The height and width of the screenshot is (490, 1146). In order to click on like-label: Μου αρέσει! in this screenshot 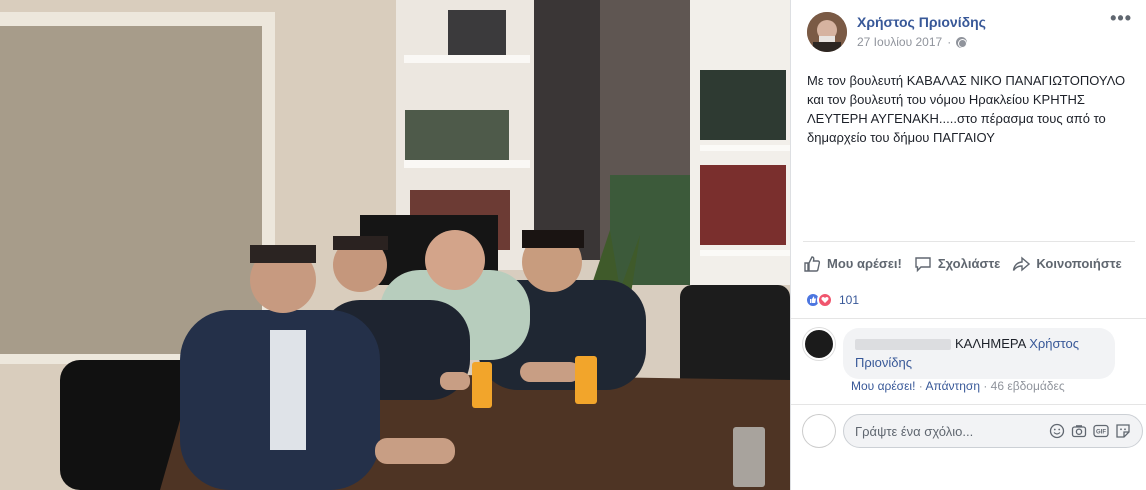, I will do `click(864, 263)`.